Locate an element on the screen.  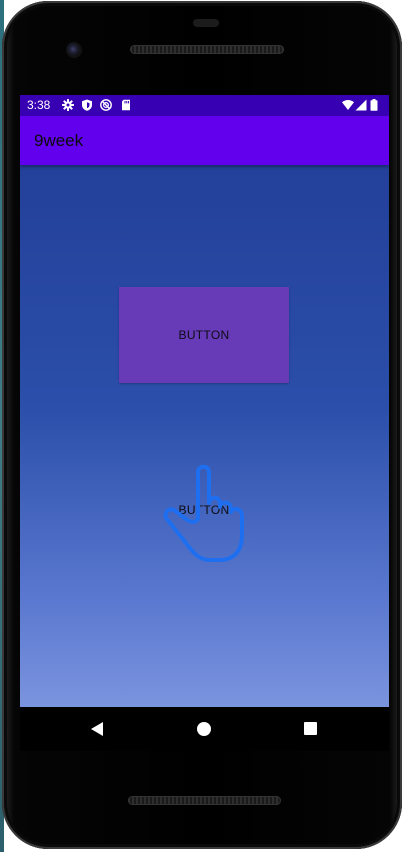
bottom-speaker is located at coordinates (204, 800).